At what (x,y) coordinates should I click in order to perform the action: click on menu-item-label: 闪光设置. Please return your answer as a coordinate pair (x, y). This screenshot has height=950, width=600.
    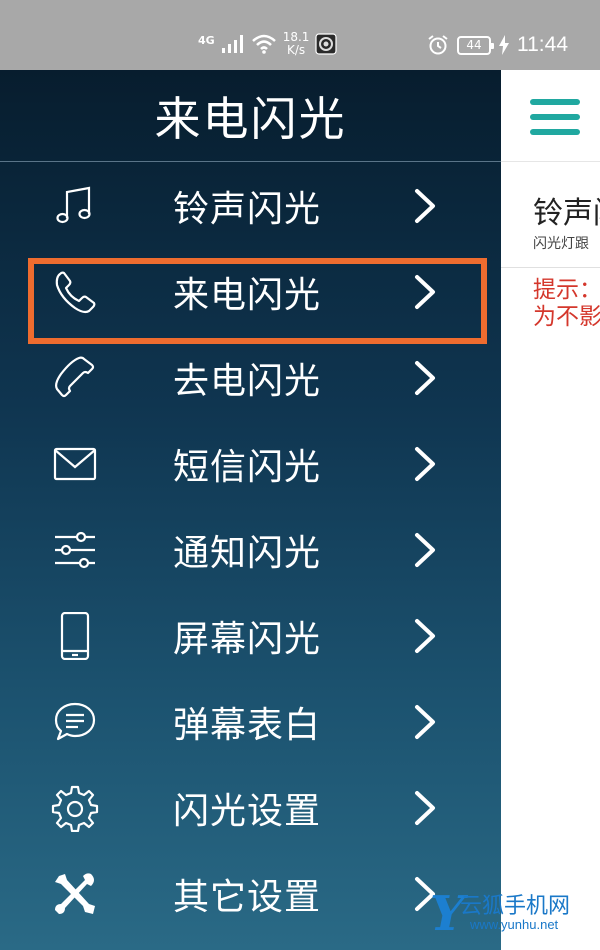
    Looking at the image, I should click on (247, 811).